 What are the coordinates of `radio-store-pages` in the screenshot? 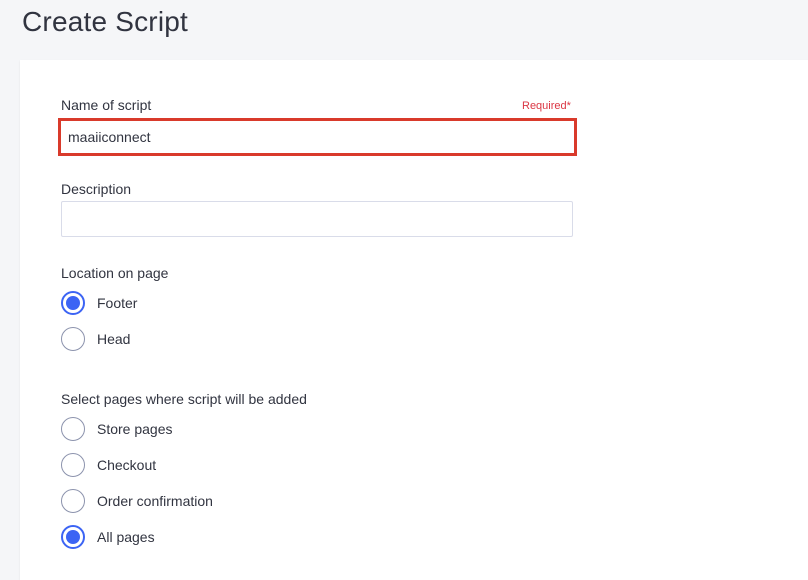 It's located at (73, 429).